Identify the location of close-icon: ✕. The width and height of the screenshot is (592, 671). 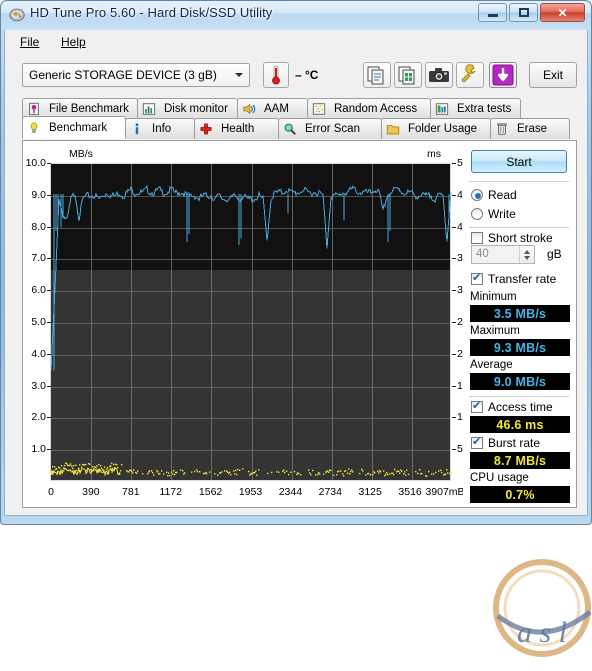
(562, 12).